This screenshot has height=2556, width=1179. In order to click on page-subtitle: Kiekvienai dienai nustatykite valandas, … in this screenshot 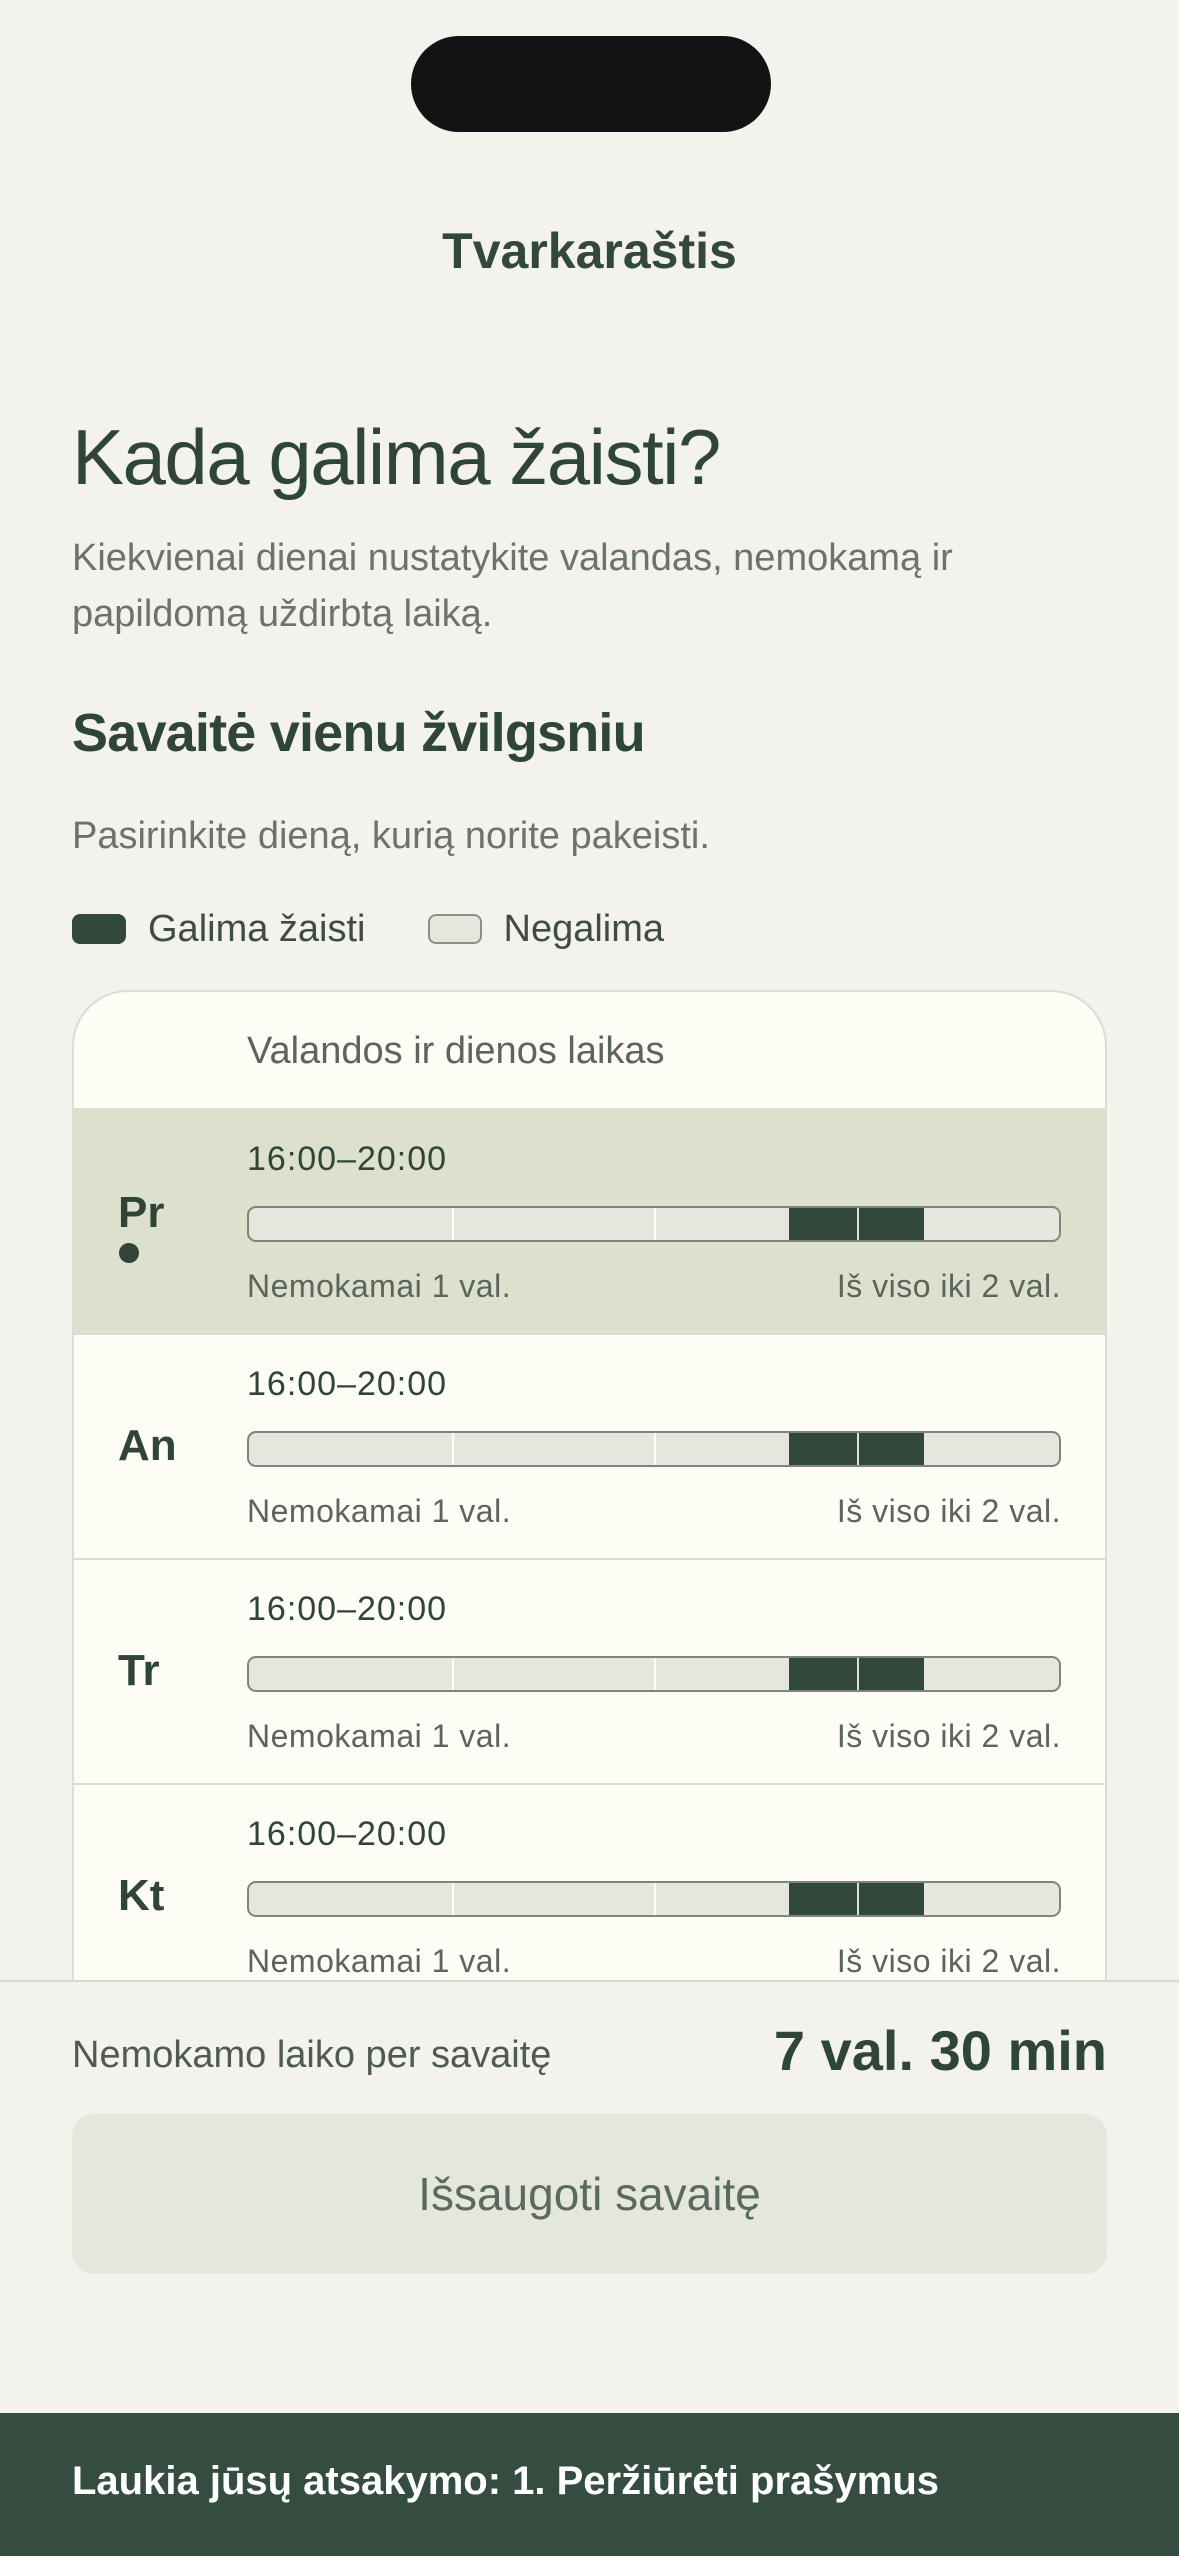, I will do `click(512, 586)`.